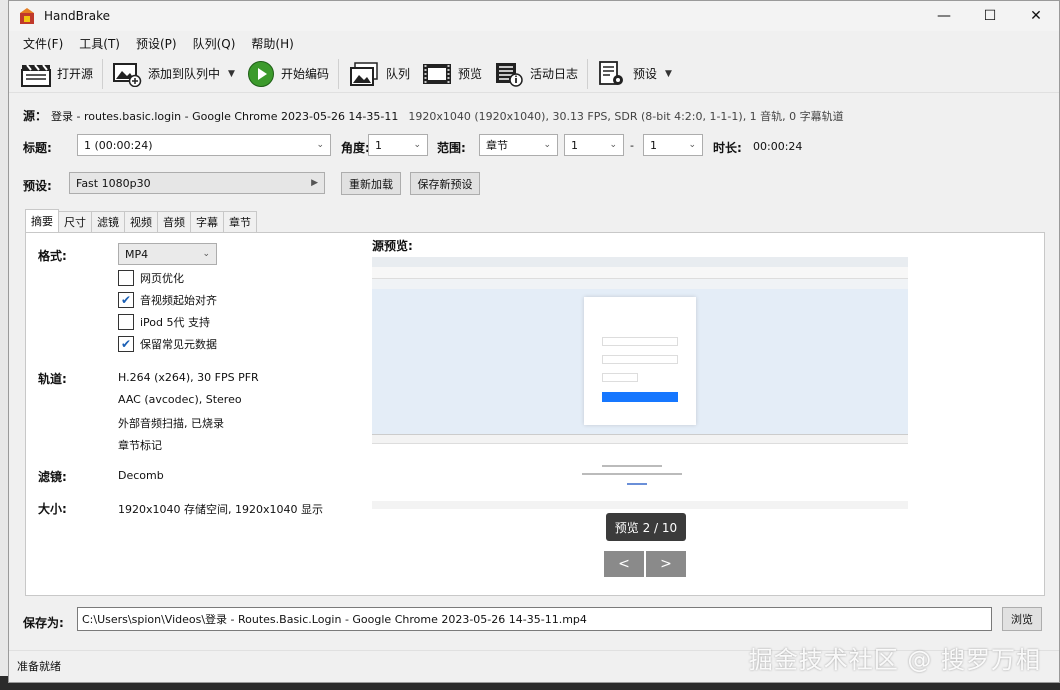 This screenshot has width=1060, height=690. What do you see at coordinates (620, 377) in the screenshot?
I see `preview-captcha-field` at bounding box center [620, 377].